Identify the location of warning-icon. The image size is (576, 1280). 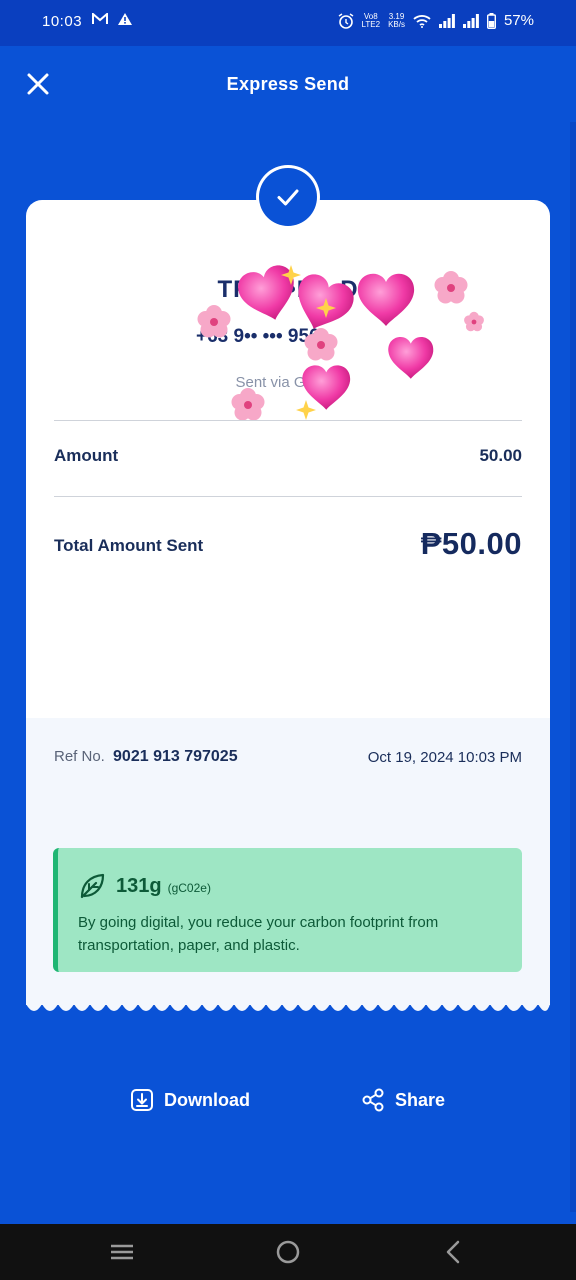
(125, 19).